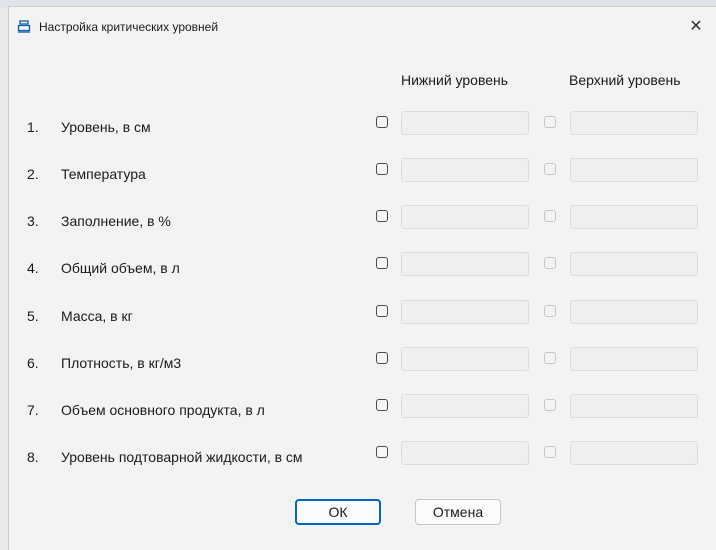  I want to click on row-number: 2., so click(33, 174).